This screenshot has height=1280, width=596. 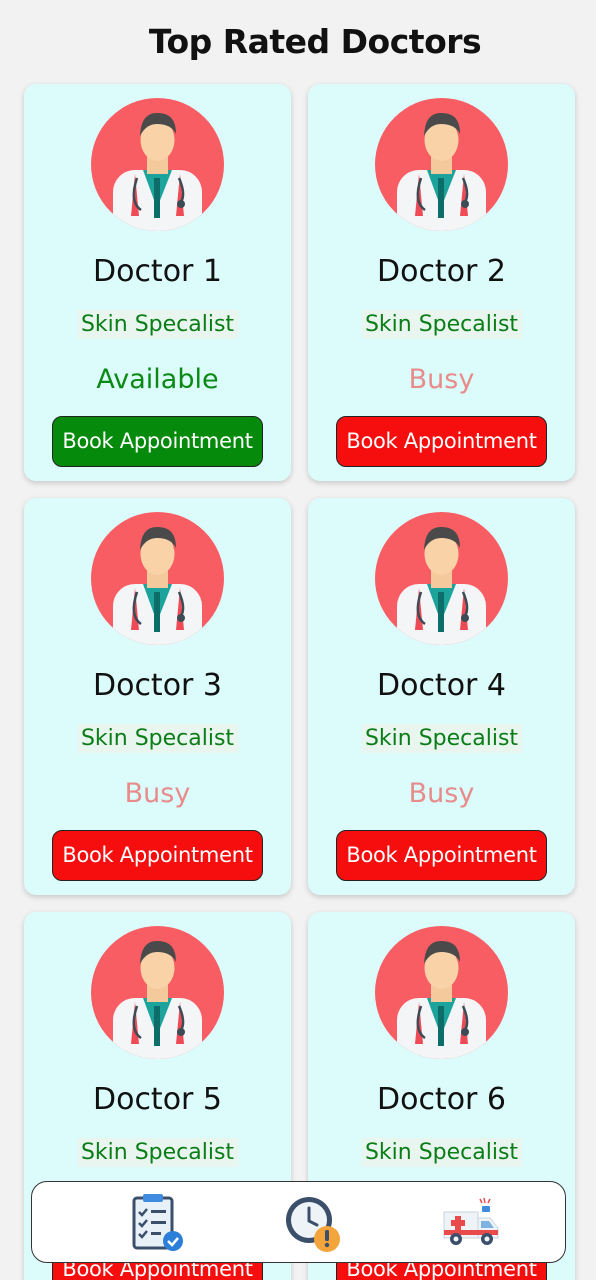 I want to click on bottom-navigation-bar, so click(x=298, y=1222).